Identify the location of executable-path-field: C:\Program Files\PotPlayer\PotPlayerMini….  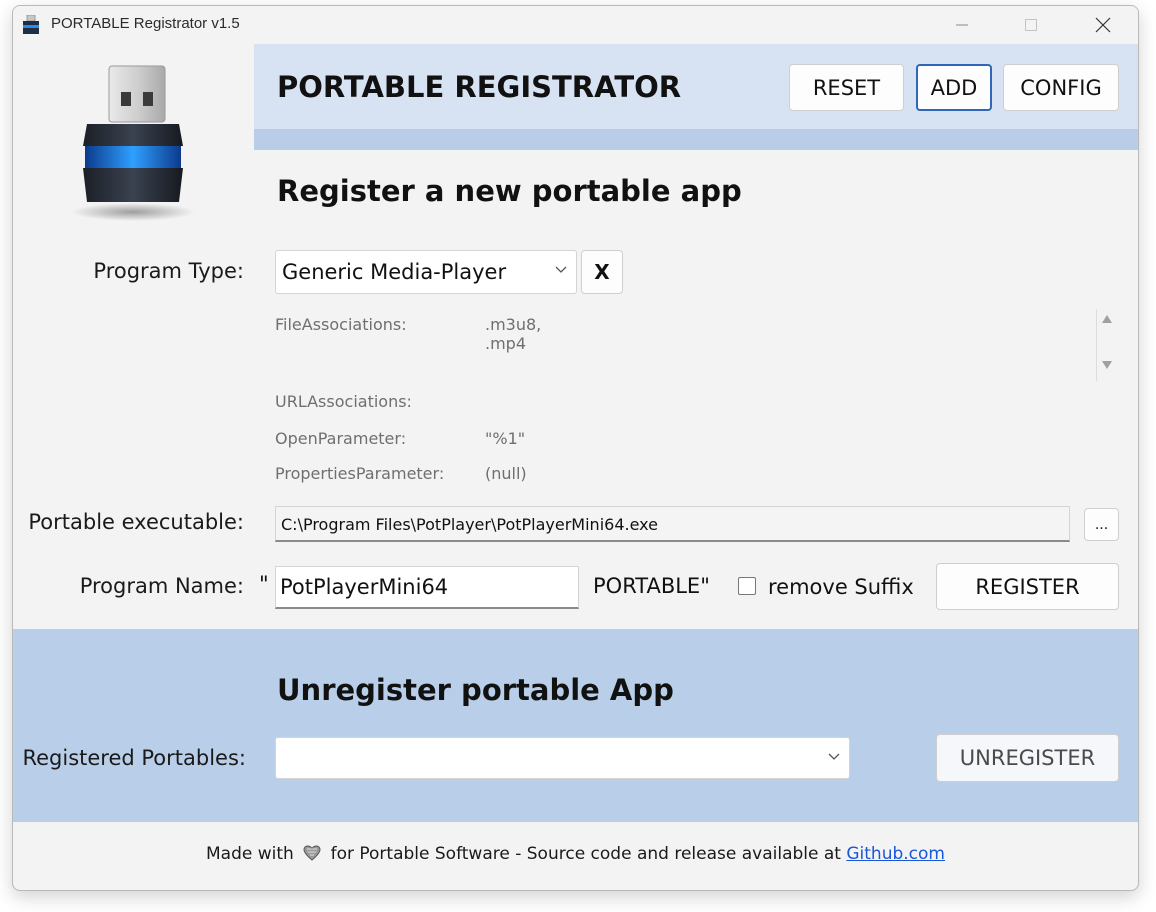
(672, 524).